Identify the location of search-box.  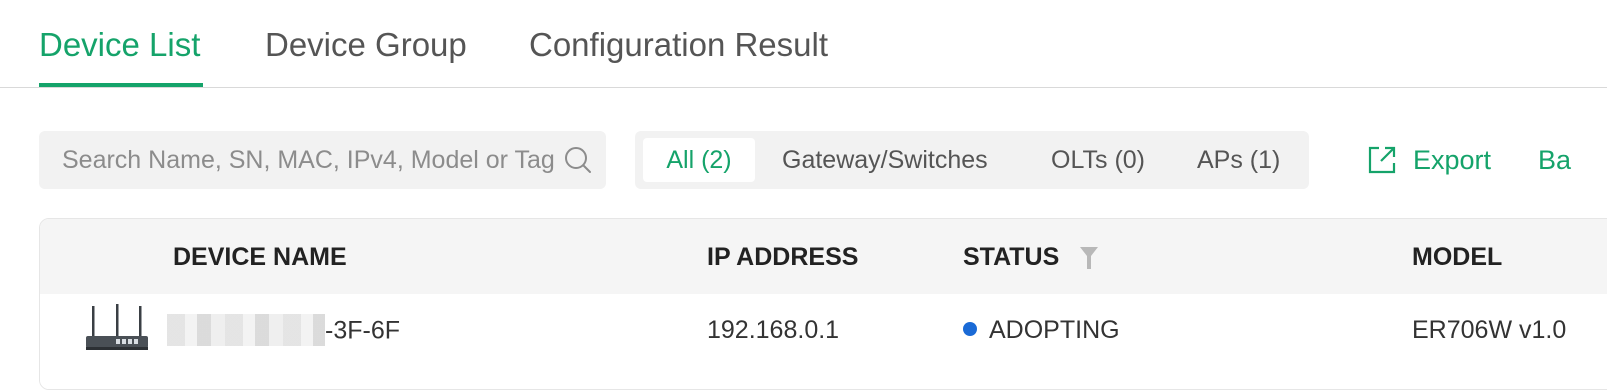
(322, 160).